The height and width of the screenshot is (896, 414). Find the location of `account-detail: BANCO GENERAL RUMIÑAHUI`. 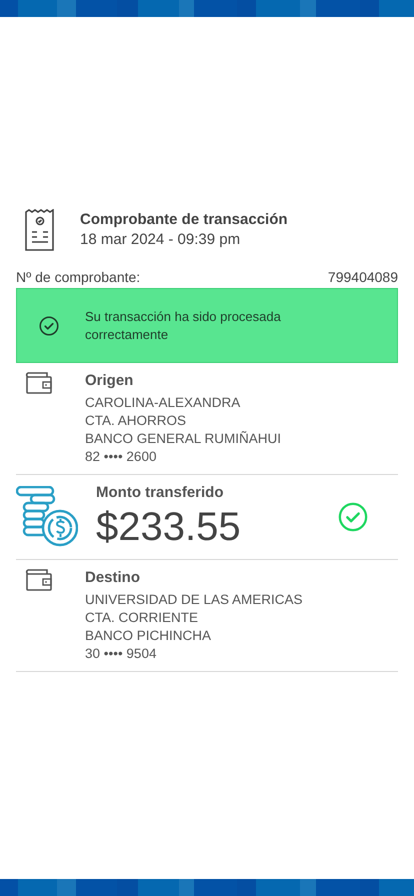

account-detail: BANCO GENERAL RUMIÑAHUI is located at coordinates (183, 439).